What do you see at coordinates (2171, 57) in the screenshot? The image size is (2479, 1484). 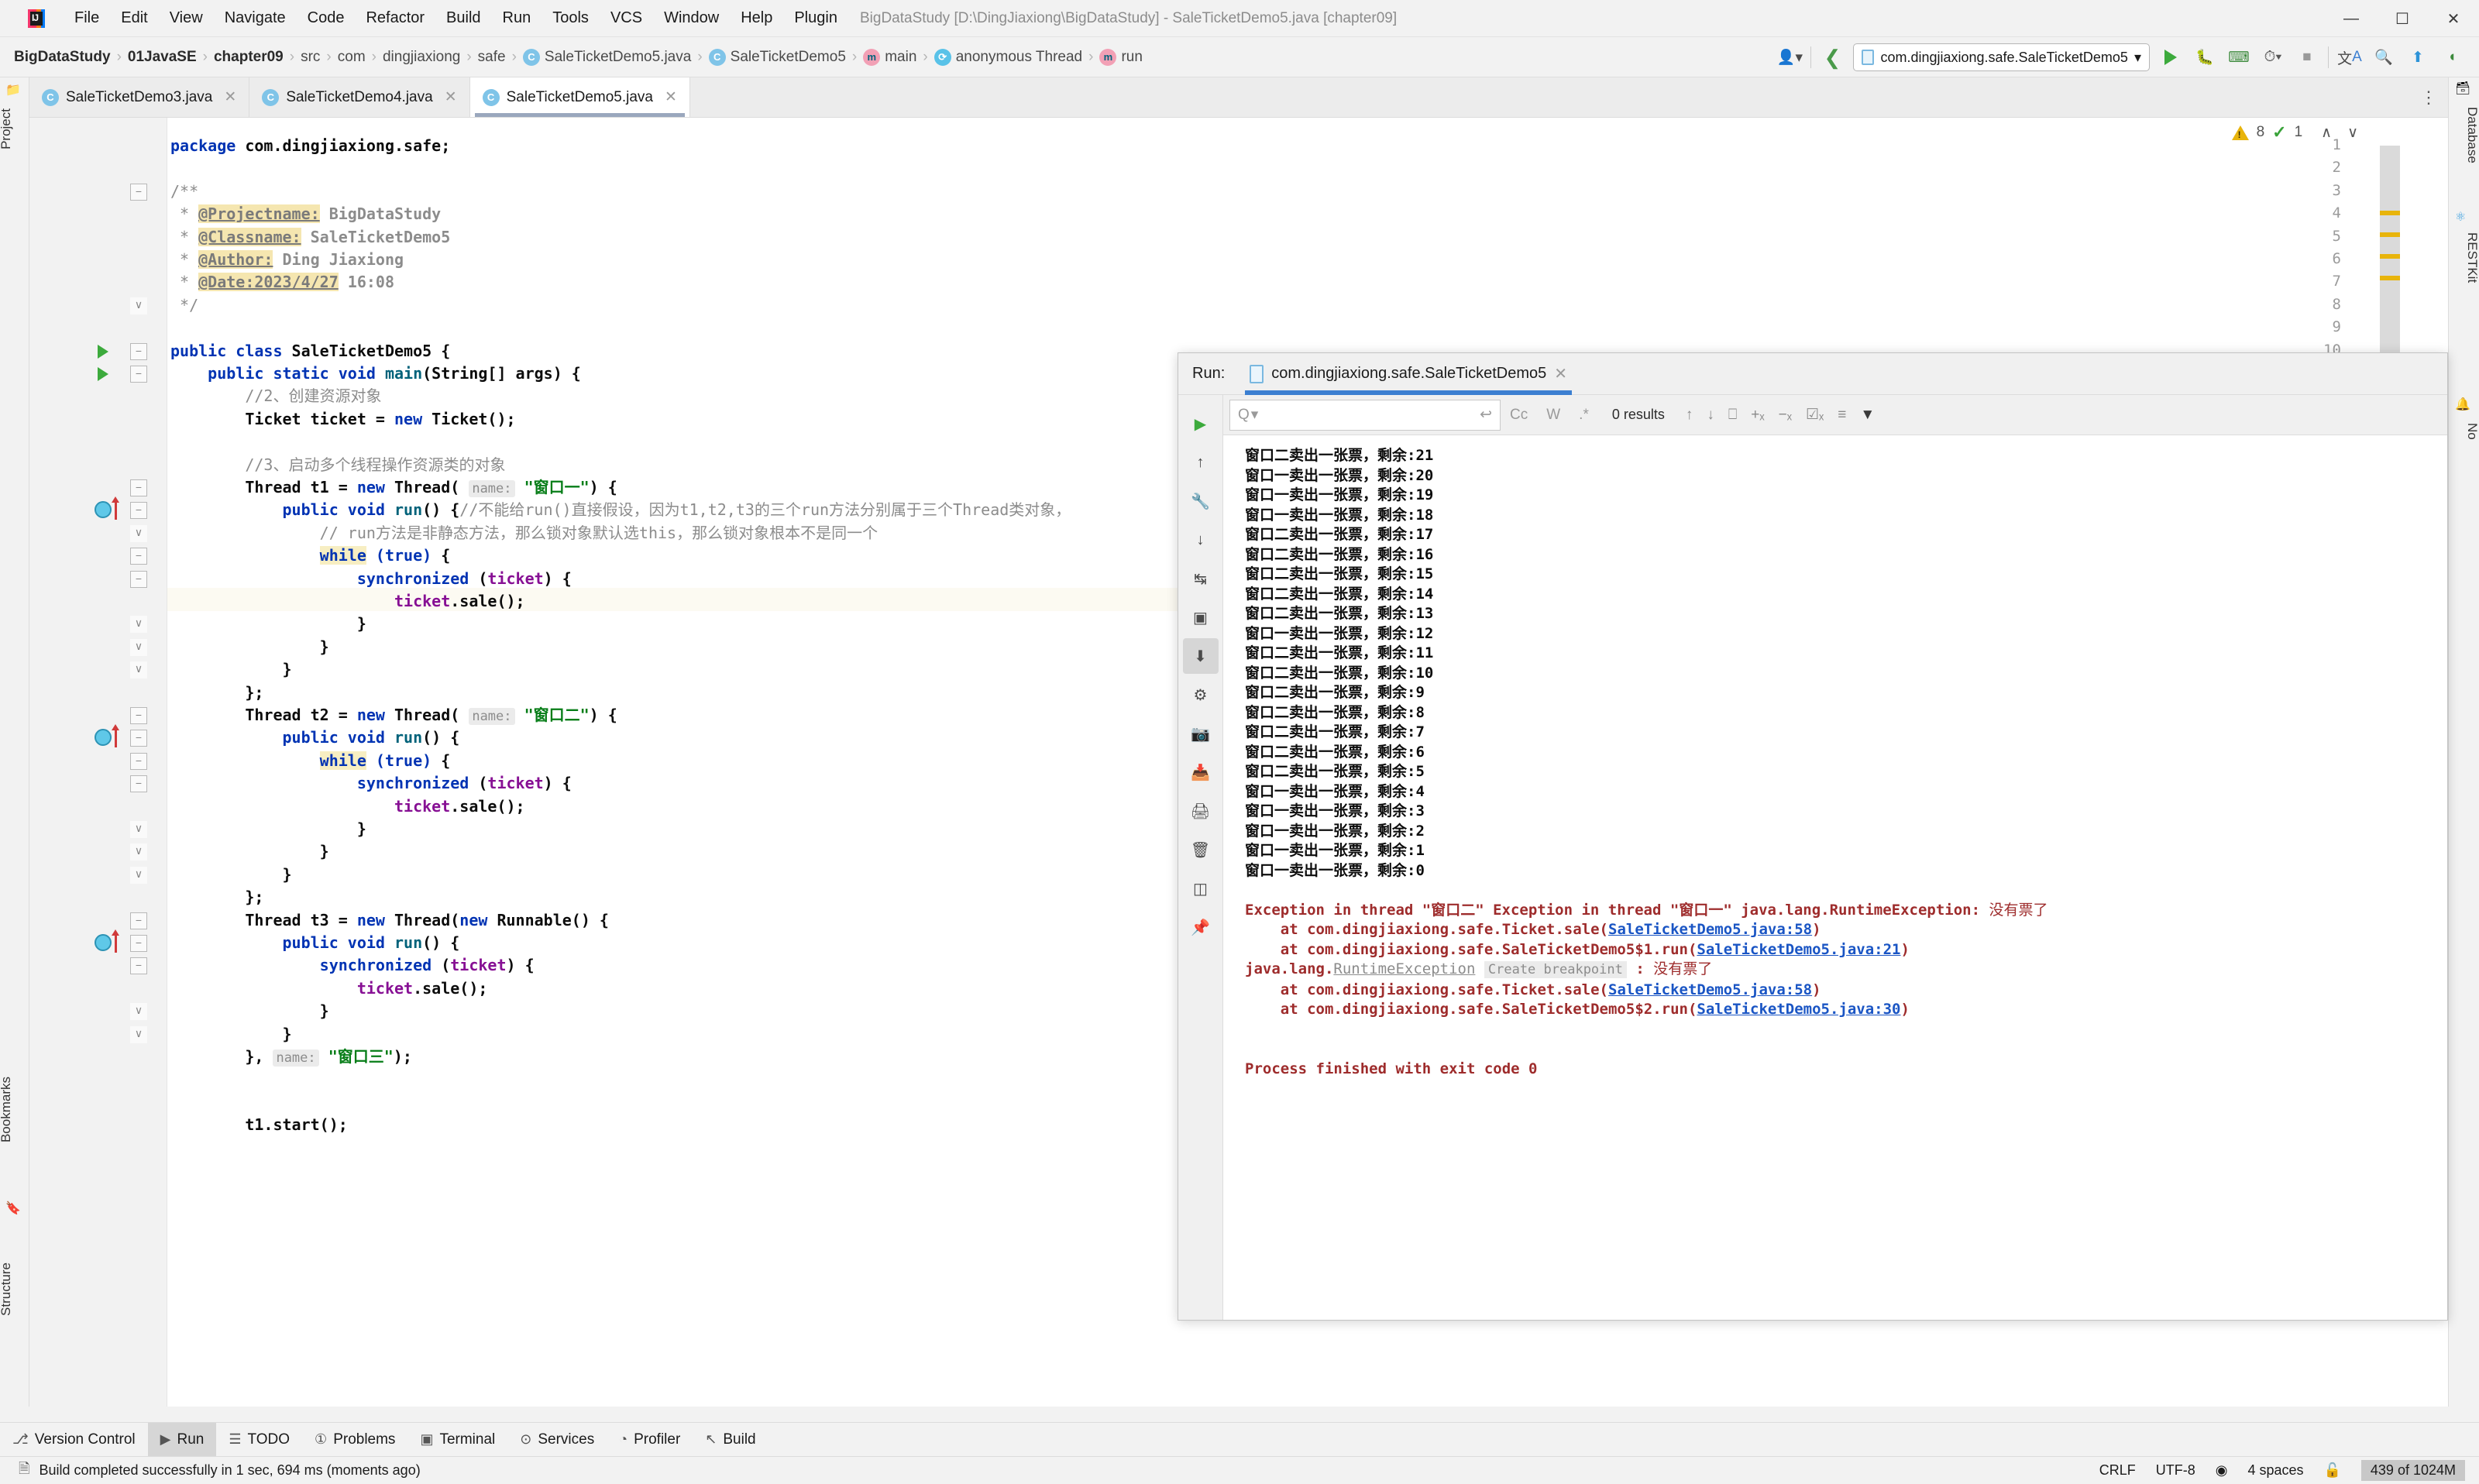 I see `run-icon` at bounding box center [2171, 57].